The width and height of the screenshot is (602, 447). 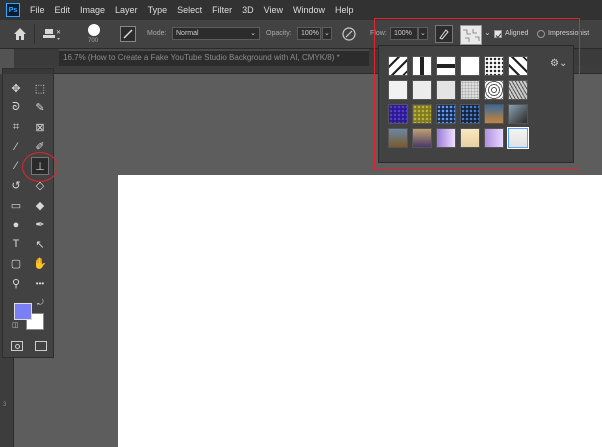 What do you see at coordinates (558, 63) in the screenshot?
I see `gear-icon: ⚙⌄` at bounding box center [558, 63].